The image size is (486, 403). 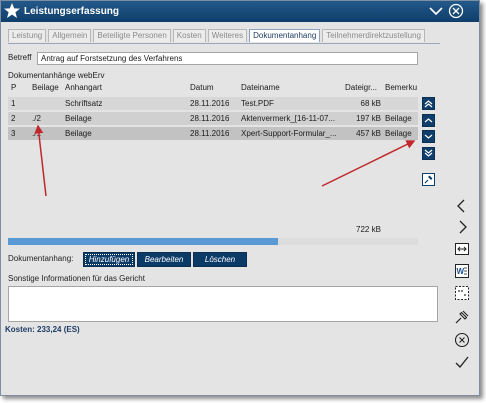 I want to click on tab-teilnehmerdirektzustellung: Teilnehmerdirektzustellung, so click(x=373, y=35).